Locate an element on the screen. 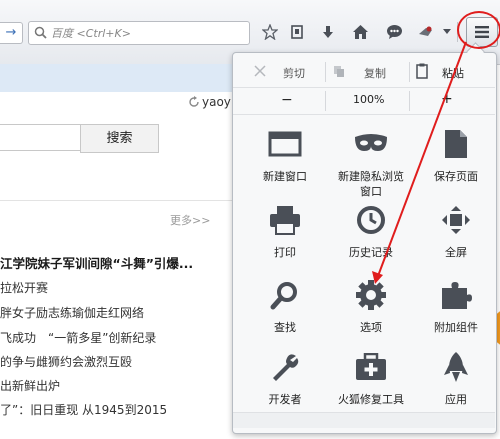 The width and height of the screenshot is (500, 439). news-item: 出新鲜出炉 is located at coordinates (30, 385).